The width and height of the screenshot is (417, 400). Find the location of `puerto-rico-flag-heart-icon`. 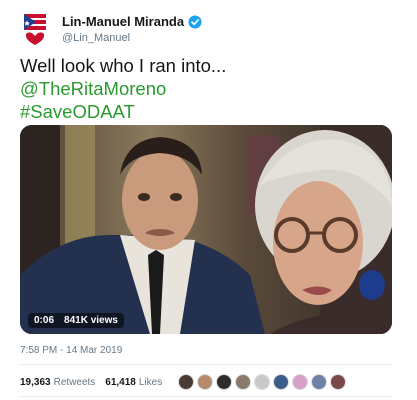

puerto-rico-flag-heart-icon is located at coordinates (35, 29).